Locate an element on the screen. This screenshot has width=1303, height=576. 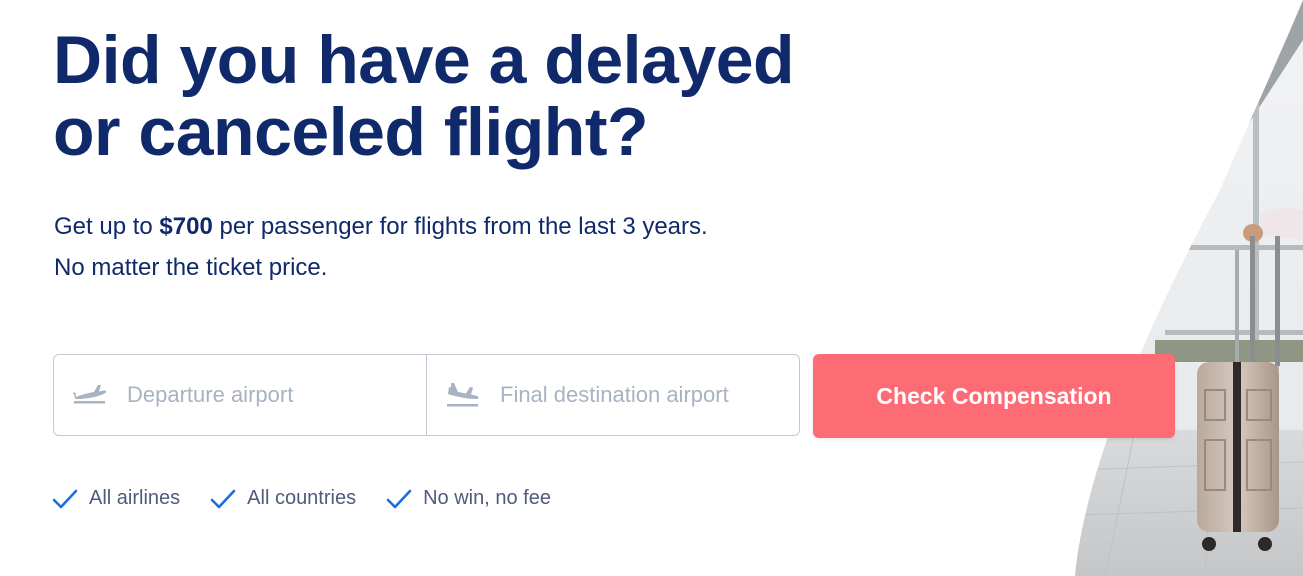
subtitle-prefix: Get up to is located at coordinates (107, 226).